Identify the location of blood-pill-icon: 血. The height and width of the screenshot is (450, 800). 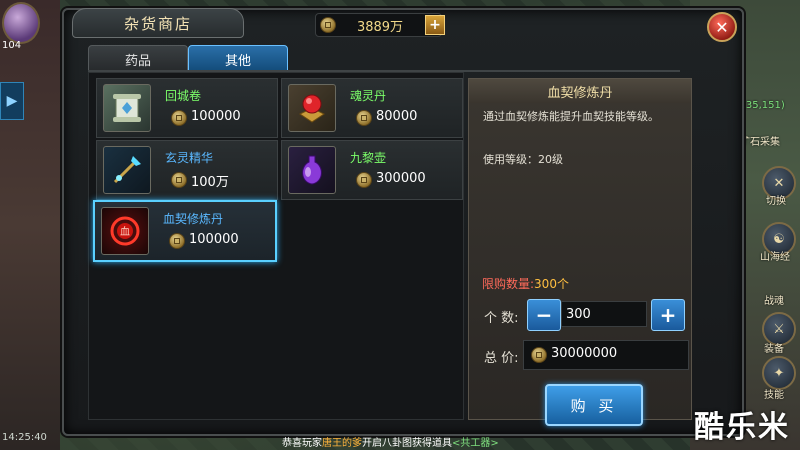
(125, 231).